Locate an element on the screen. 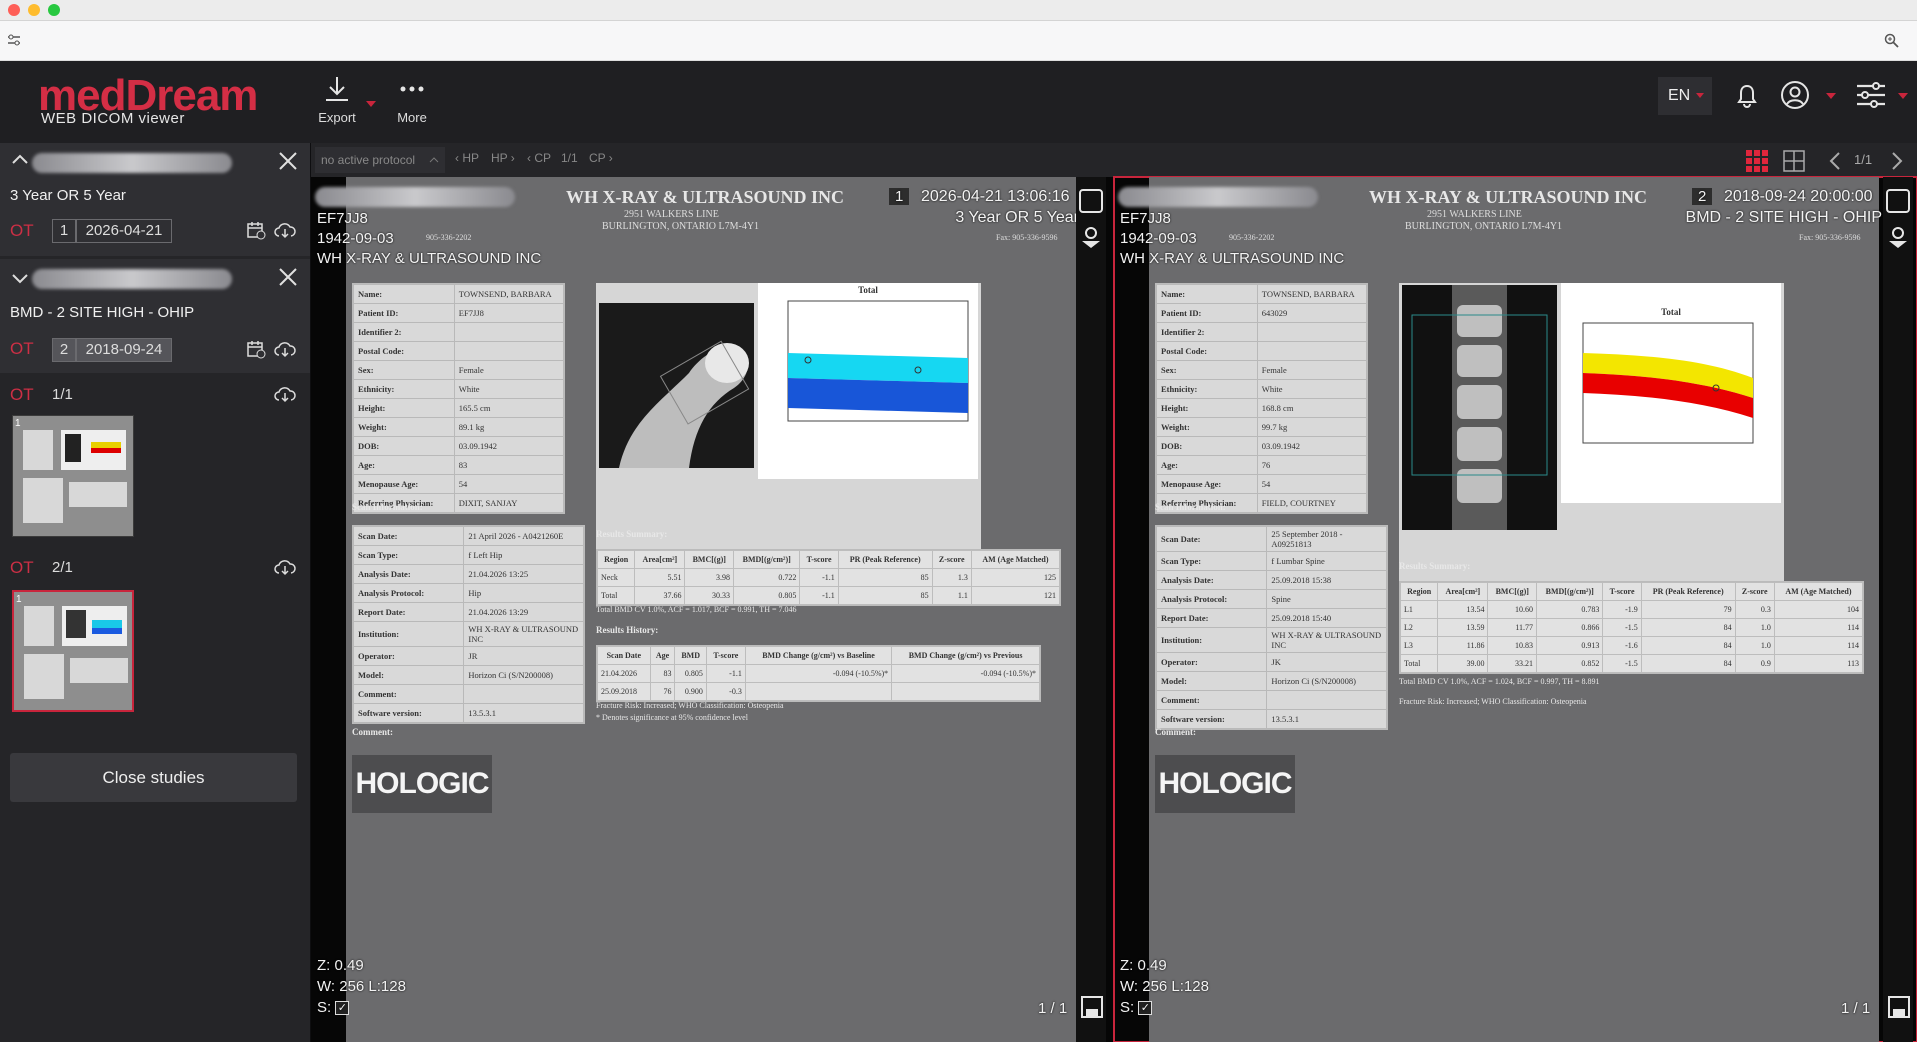 The width and height of the screenshot is (1917, 1042). table-row: Patient ID: 643029 is located at coordinates (1262, 313).